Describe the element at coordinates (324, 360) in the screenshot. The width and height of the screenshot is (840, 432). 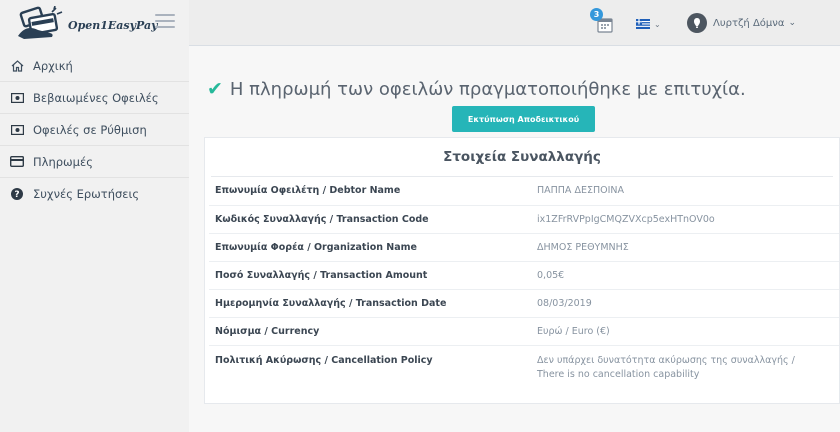
I see `row-label: Πολιτική Ακύρωσης / Cancellation Policy` at that location.